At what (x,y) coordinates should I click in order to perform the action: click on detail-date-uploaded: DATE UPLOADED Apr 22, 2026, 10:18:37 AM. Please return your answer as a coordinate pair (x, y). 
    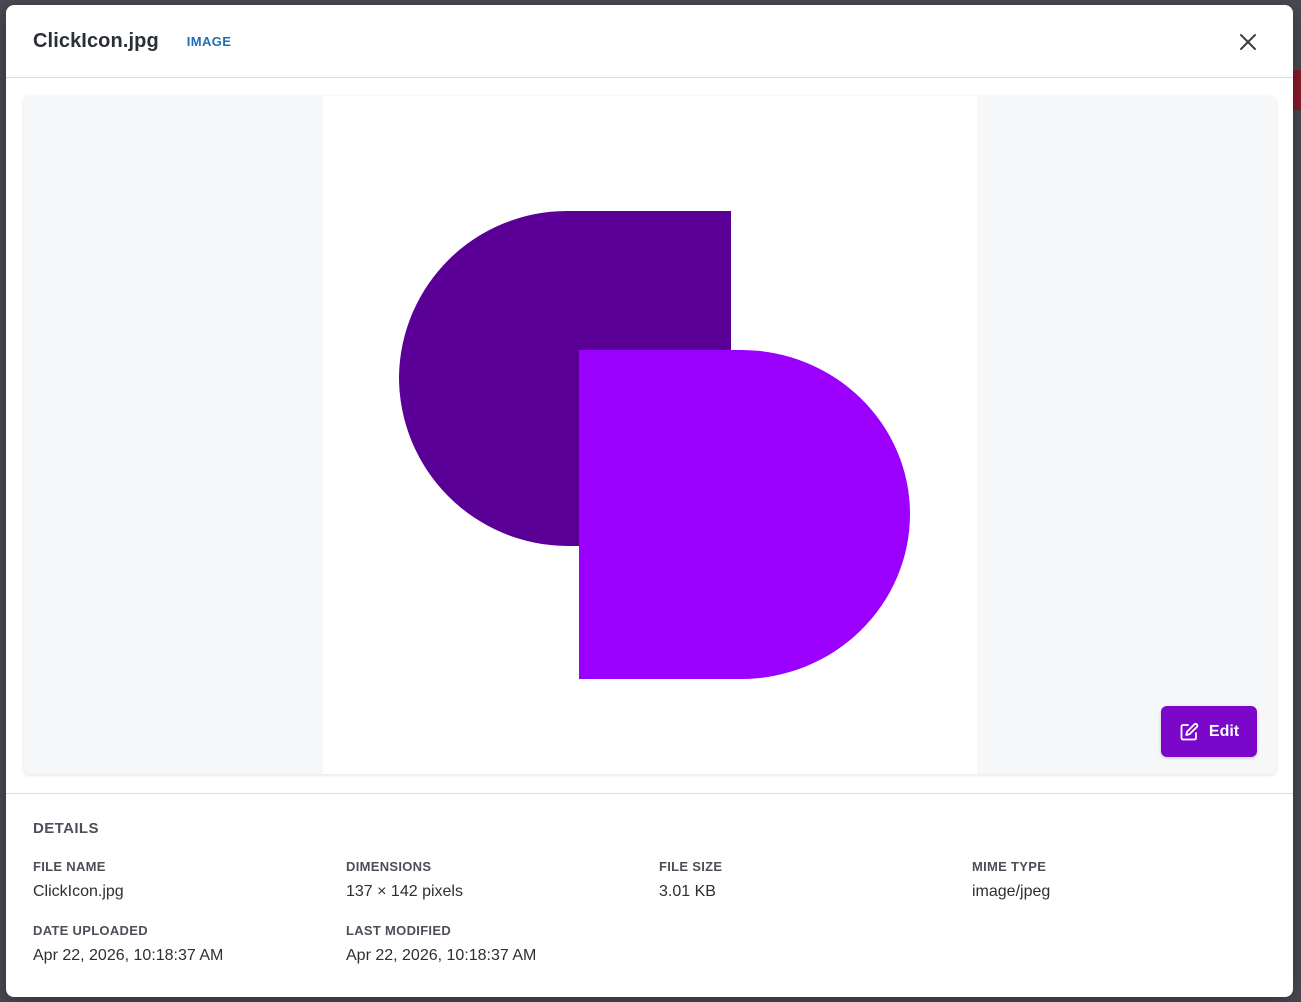
    Looking at the image, I should click on (189, 944).